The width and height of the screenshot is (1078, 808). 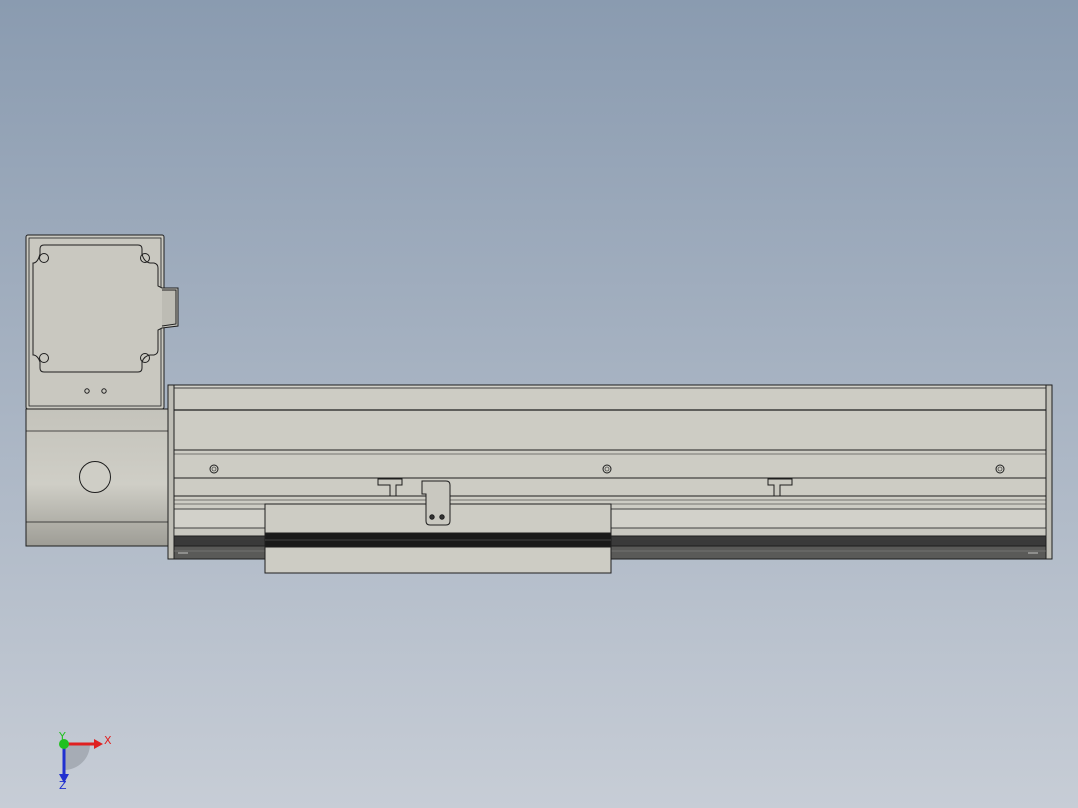 What do you see at coordinates (1049, 472) in the screenshot?
I see `end-cap-right` at bounding box center [1049, 472].